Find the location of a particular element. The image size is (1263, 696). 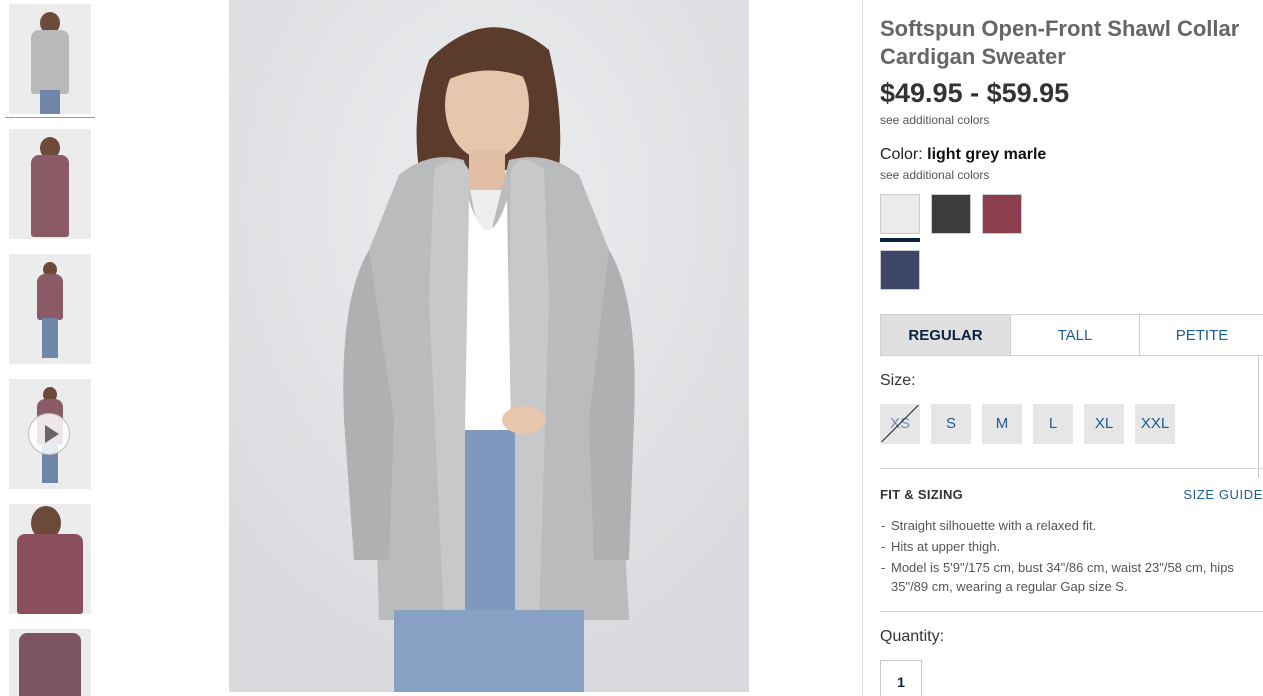

color-label: Color: is located at coordinates (901, 154).